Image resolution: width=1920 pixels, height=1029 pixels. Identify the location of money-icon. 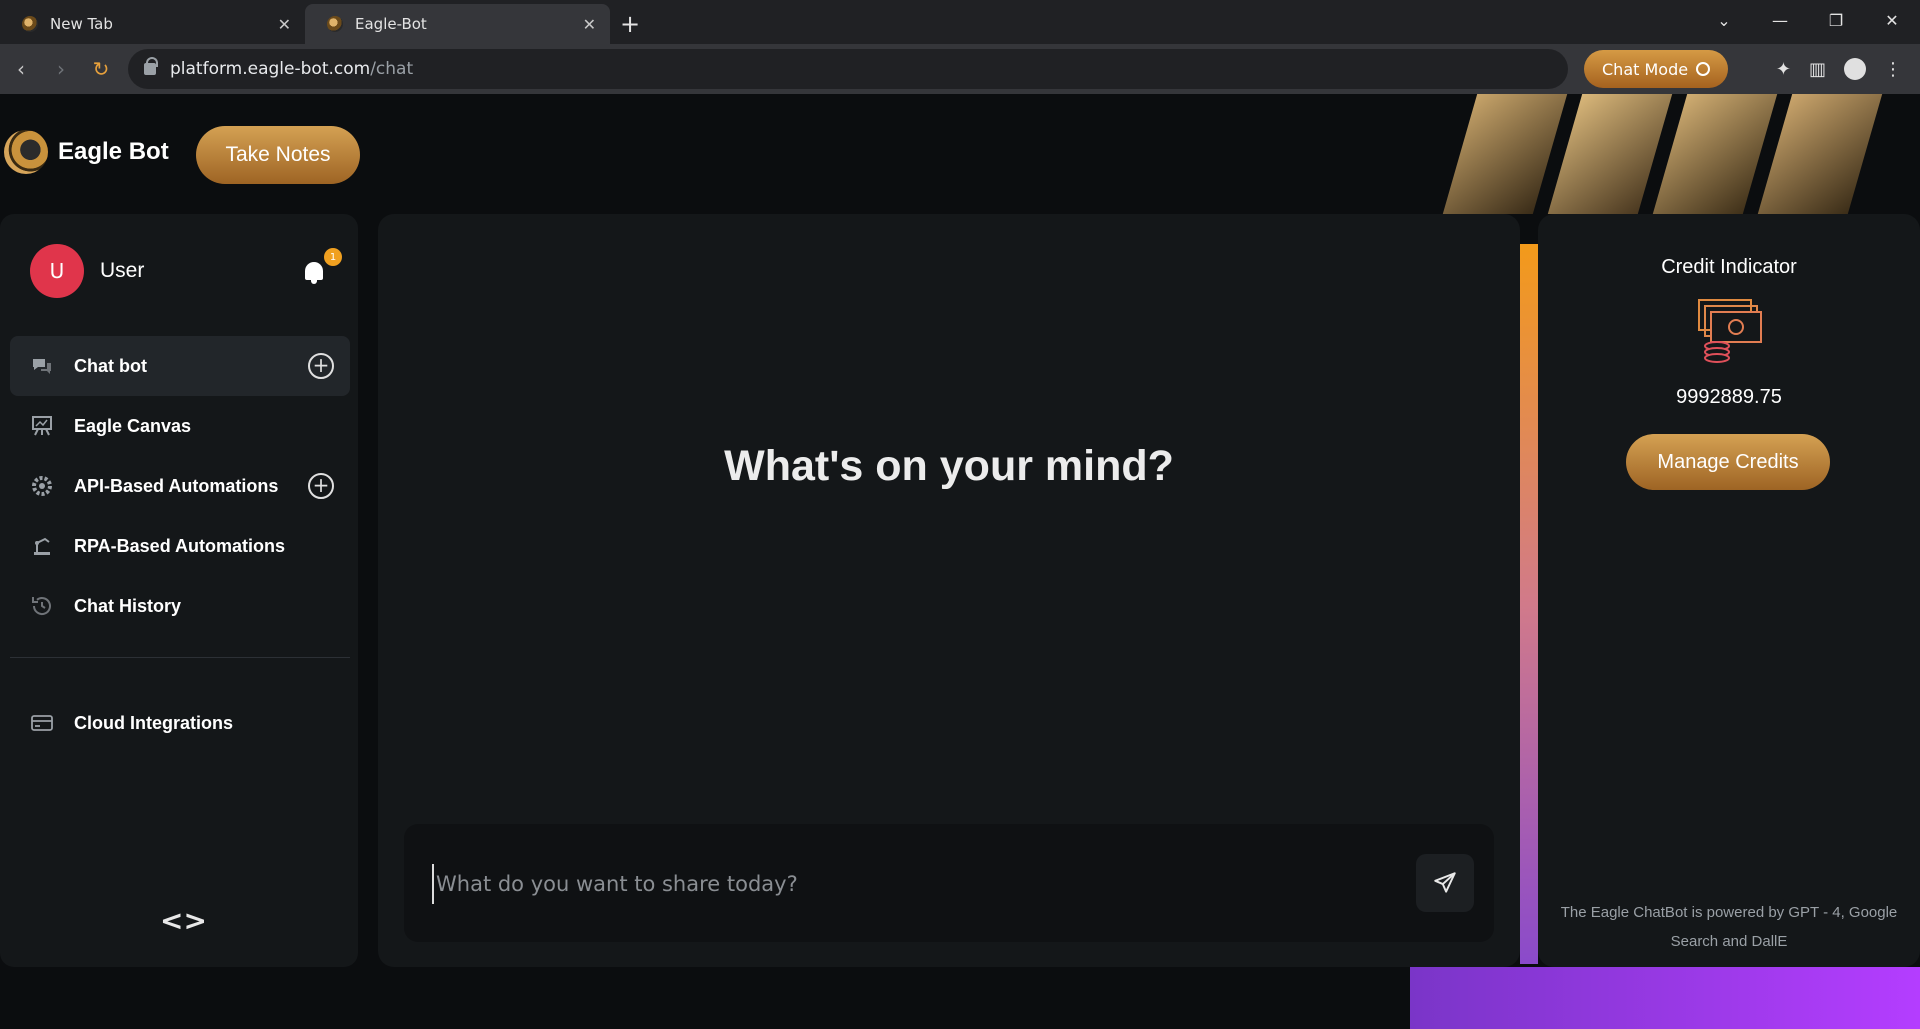
(1730, 331).